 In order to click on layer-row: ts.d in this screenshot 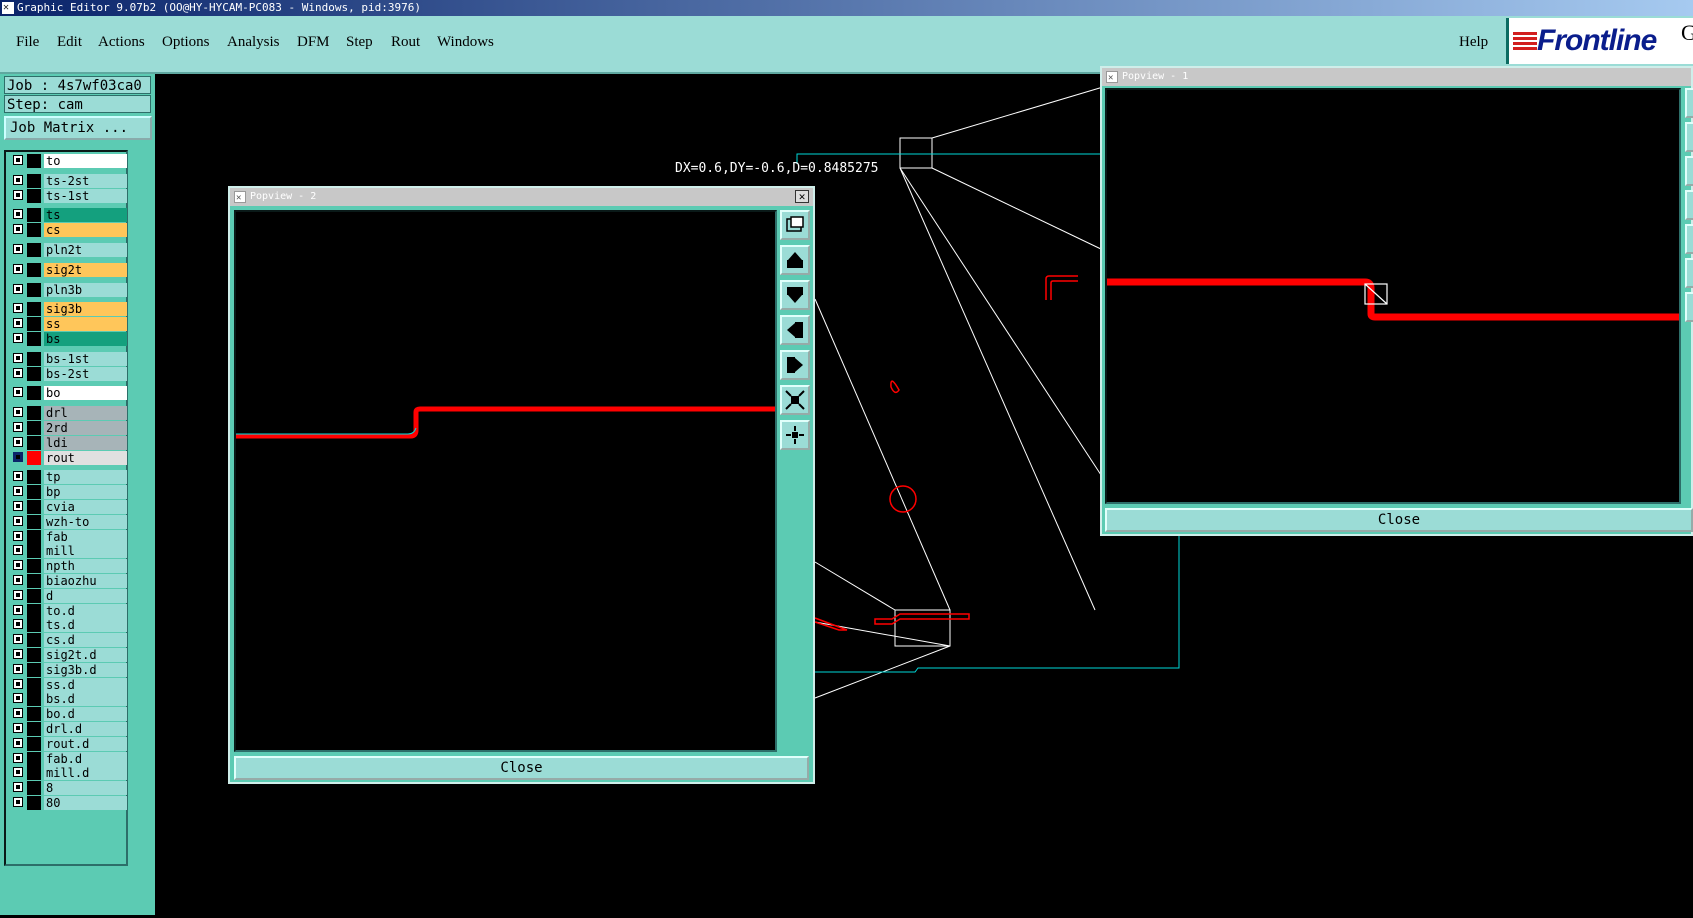, I will do `click(68, 625)`.